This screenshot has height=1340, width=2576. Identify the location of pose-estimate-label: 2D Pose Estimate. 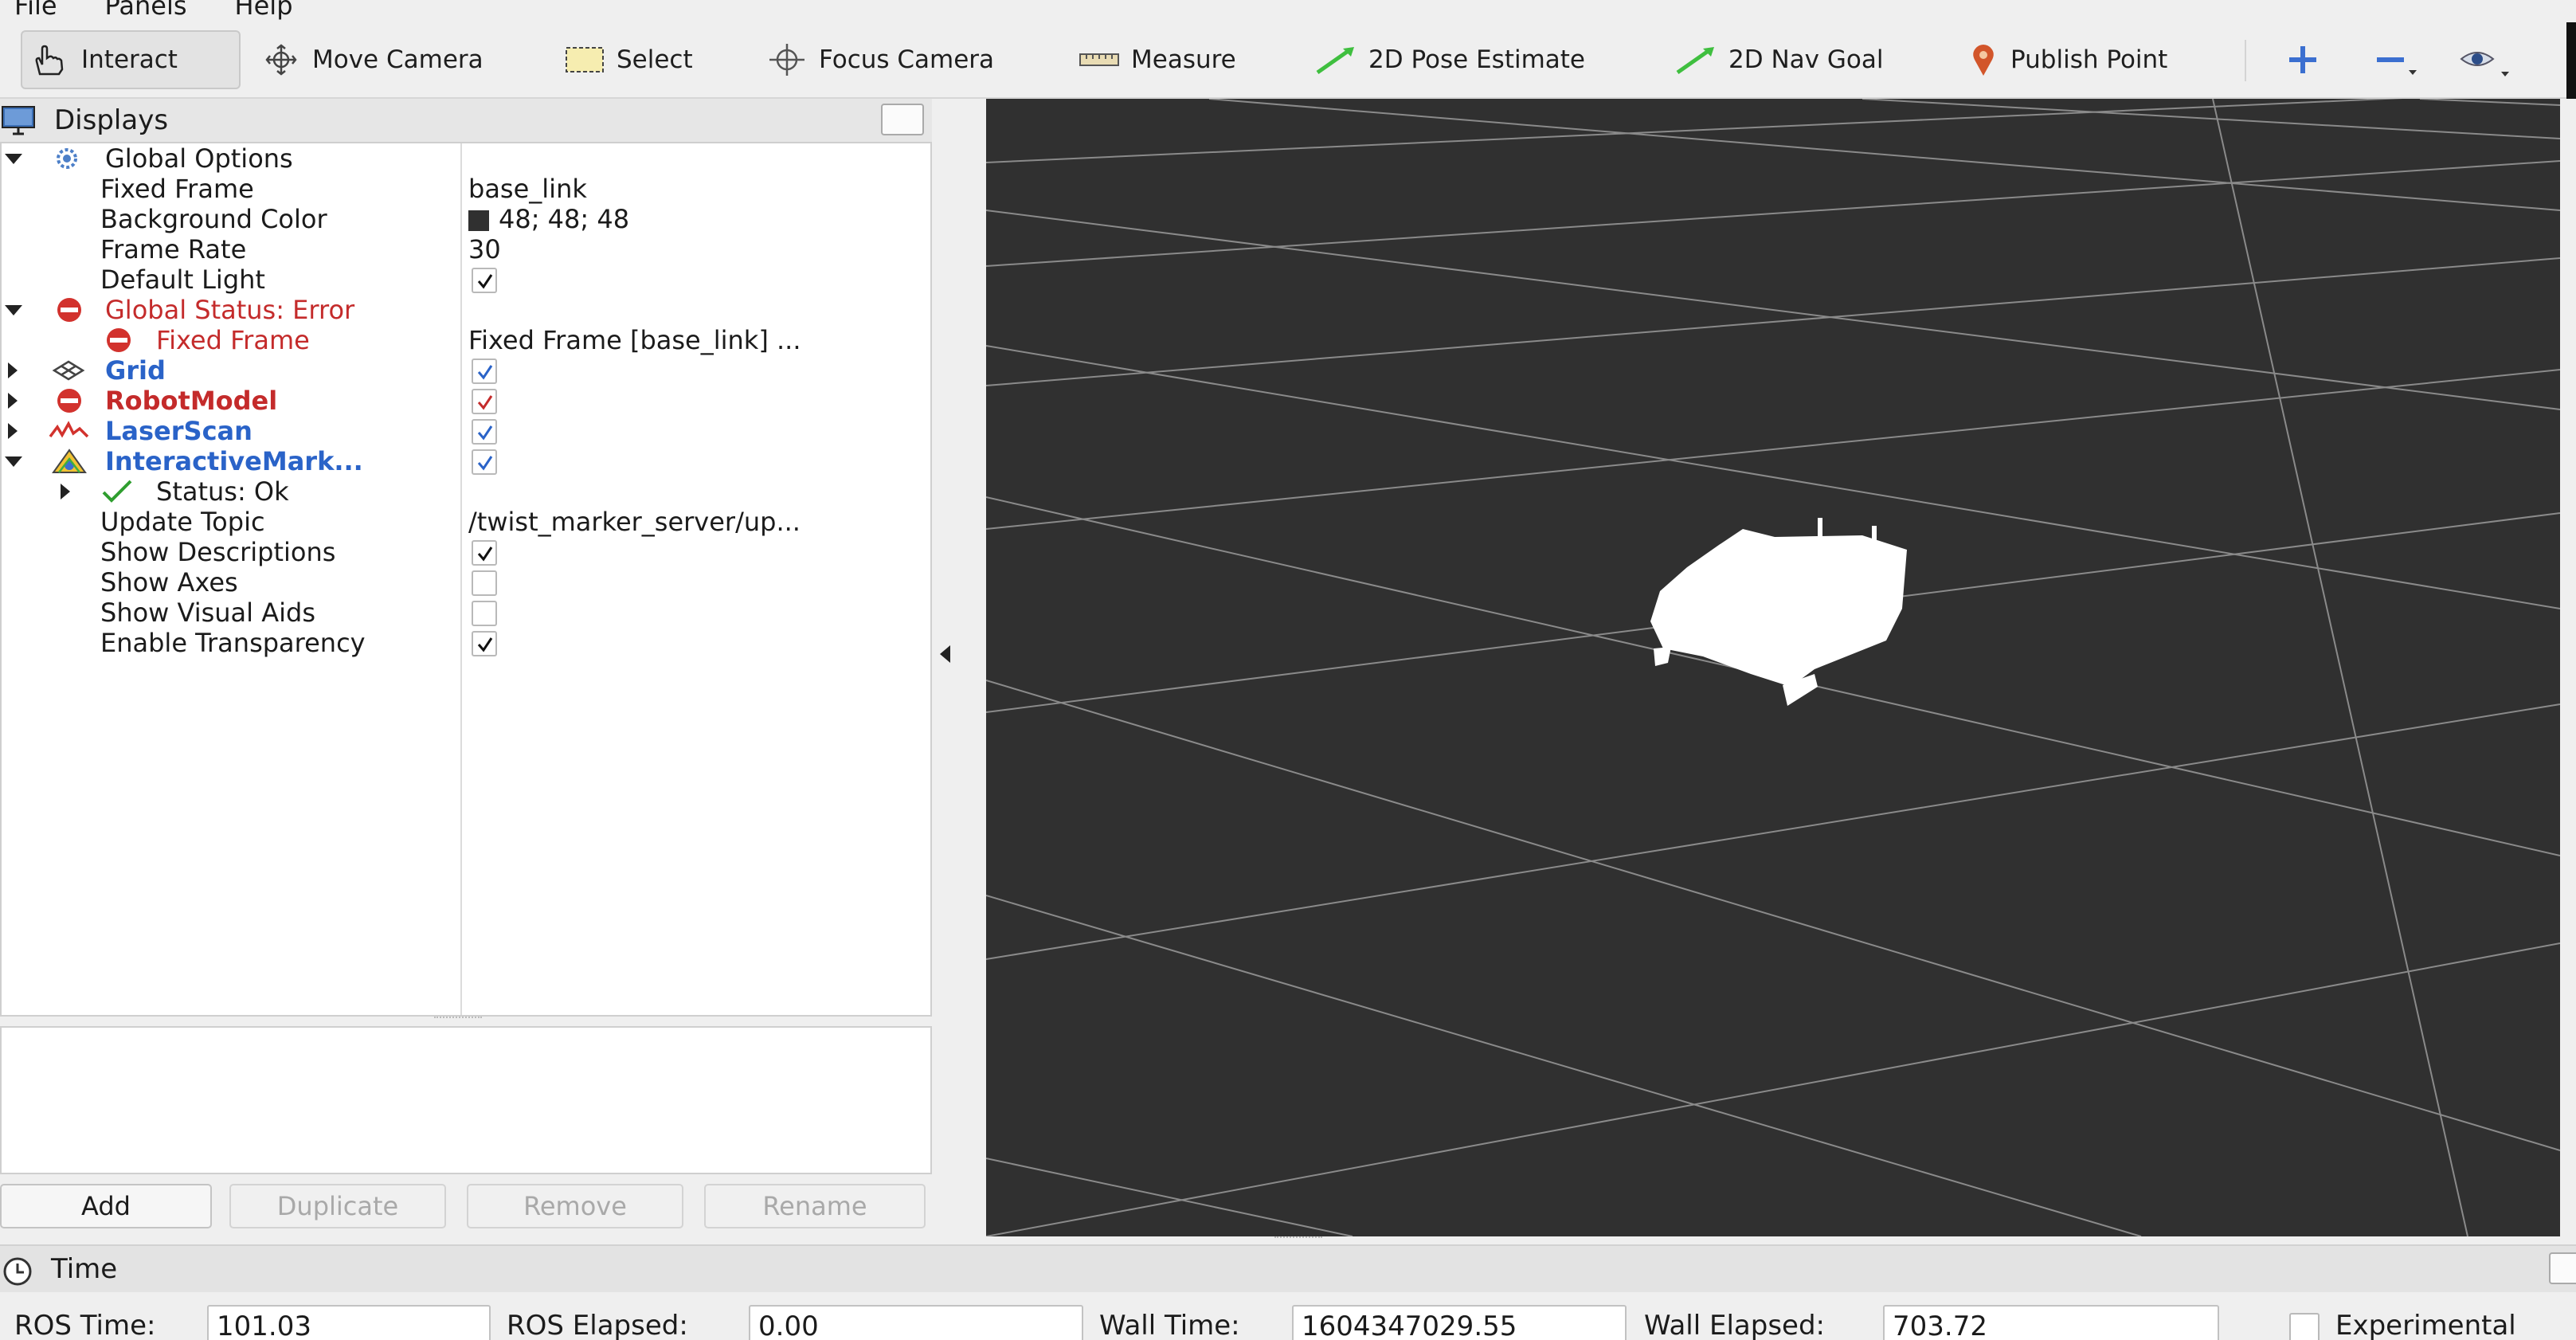
(1477, 59).